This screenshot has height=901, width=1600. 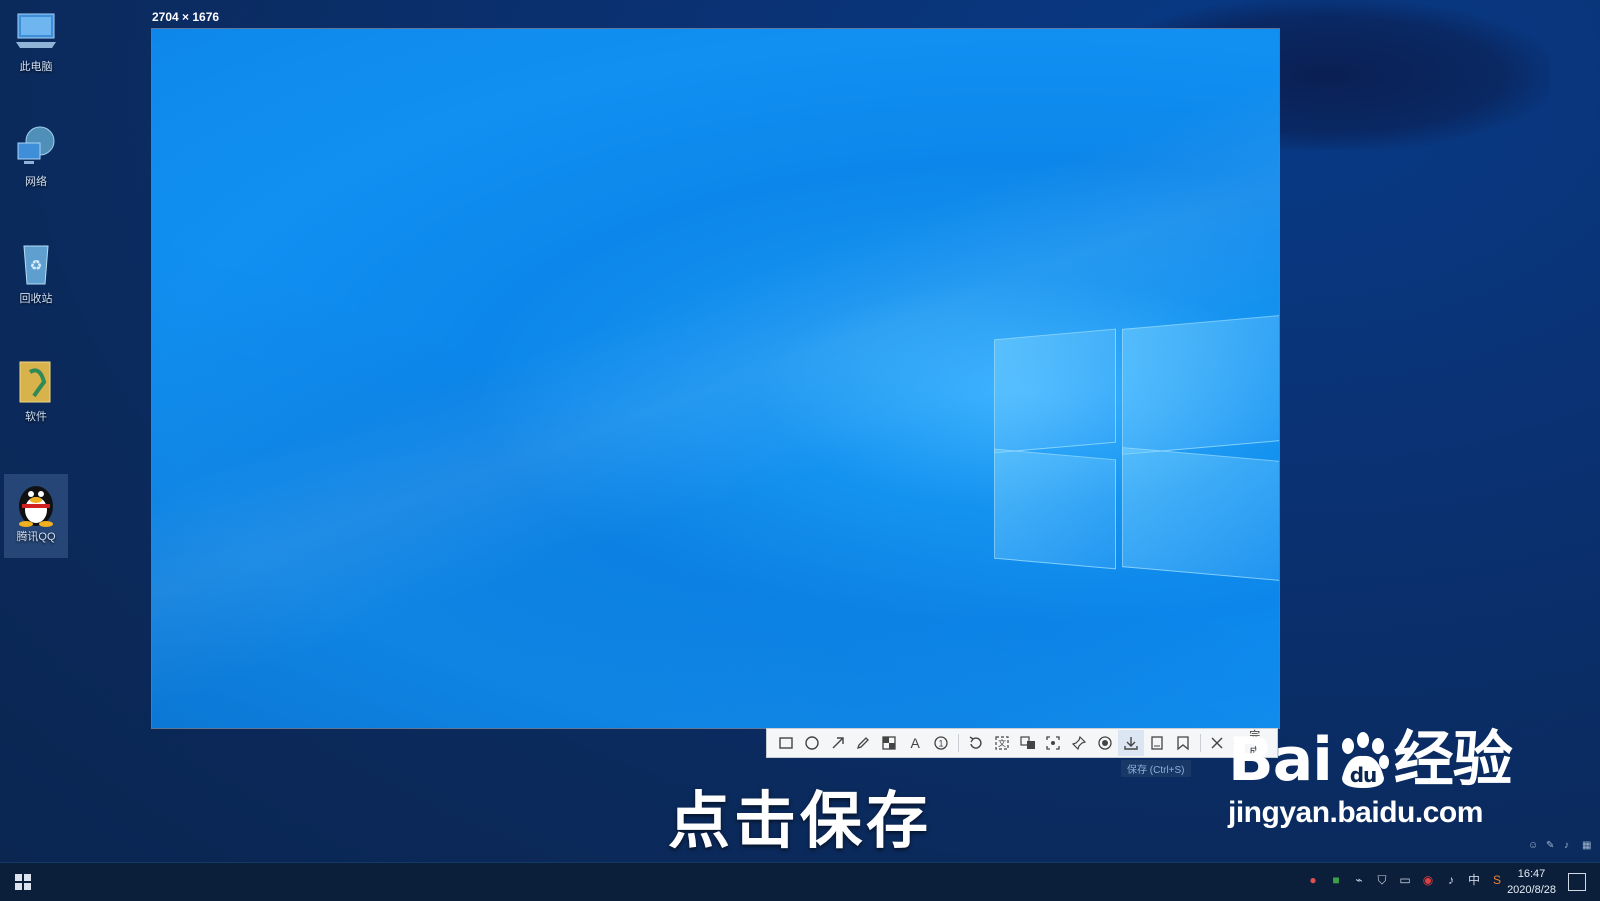 I want to click on system-tray: ● ■ ⌁ ⛉ ▭ ◉ ♪ 中 S, so click(x=1405, y=880).